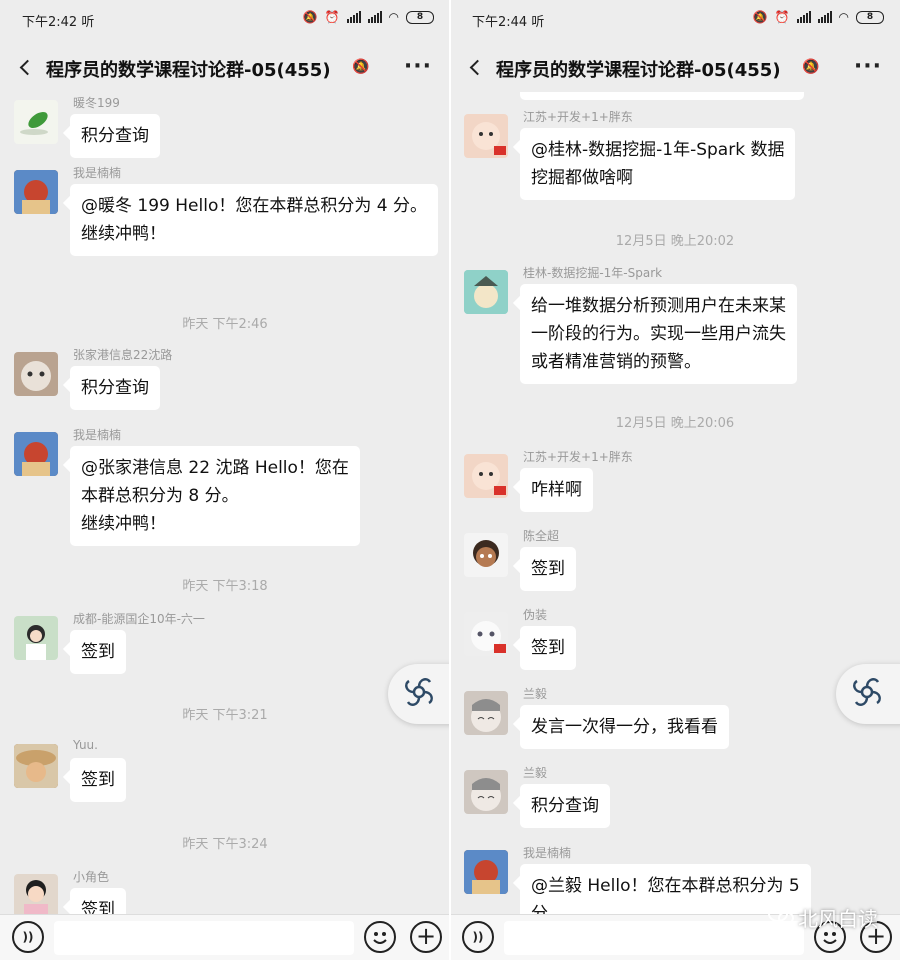 The height and width of the screenshot is (960, 900). I want to click on sender-name: 成都-能源国企10年-六一, so click(139, 619).